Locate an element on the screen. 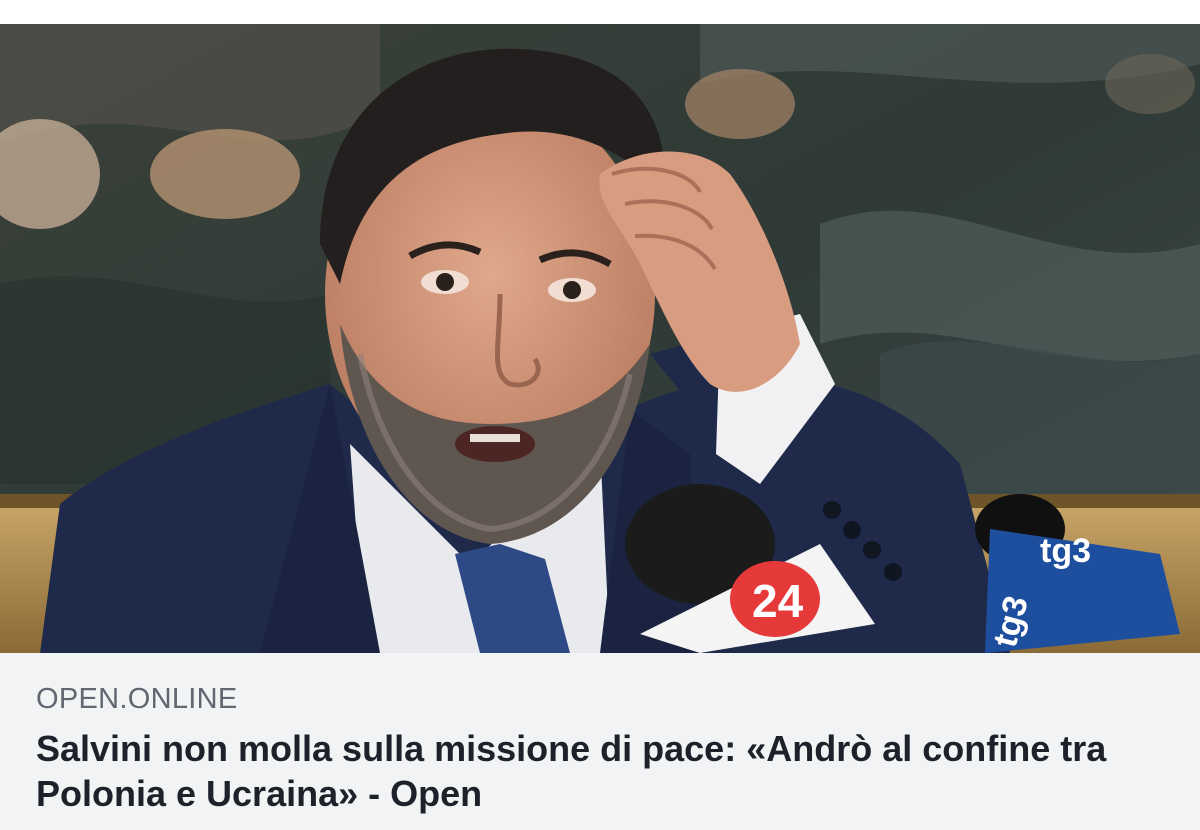  mic-tg3-label: tg3 is located at coordinates (1065, 551).